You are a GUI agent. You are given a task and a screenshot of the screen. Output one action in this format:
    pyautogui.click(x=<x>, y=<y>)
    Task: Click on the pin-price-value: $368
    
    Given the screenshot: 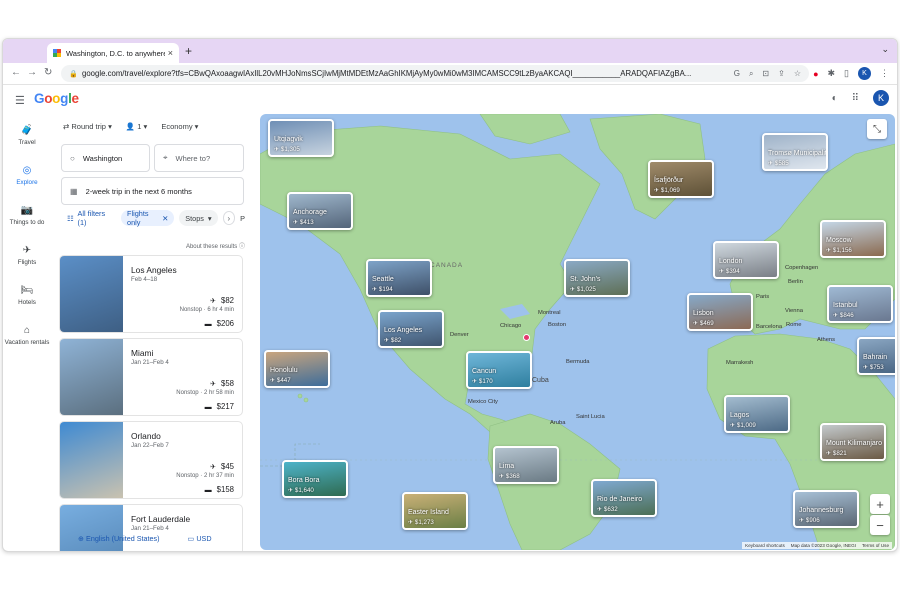 What is the action you would take?
    pyautogui.click(x=512, y=476)
    